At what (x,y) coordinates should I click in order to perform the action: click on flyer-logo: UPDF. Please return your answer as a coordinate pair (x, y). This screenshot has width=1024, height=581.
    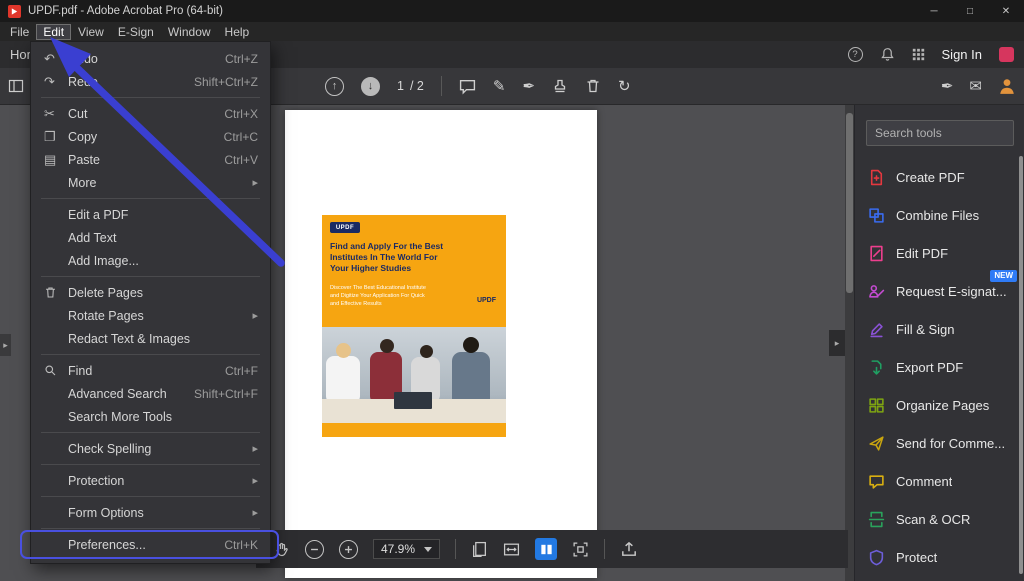
    Looking at the image, I should click on (345, 227).